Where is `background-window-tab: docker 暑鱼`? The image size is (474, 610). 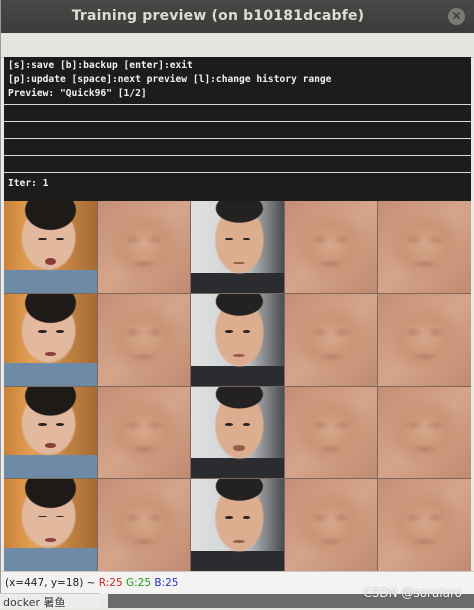 background-window-tab: docker 暑鱼 is located at coordinates (50, 601).